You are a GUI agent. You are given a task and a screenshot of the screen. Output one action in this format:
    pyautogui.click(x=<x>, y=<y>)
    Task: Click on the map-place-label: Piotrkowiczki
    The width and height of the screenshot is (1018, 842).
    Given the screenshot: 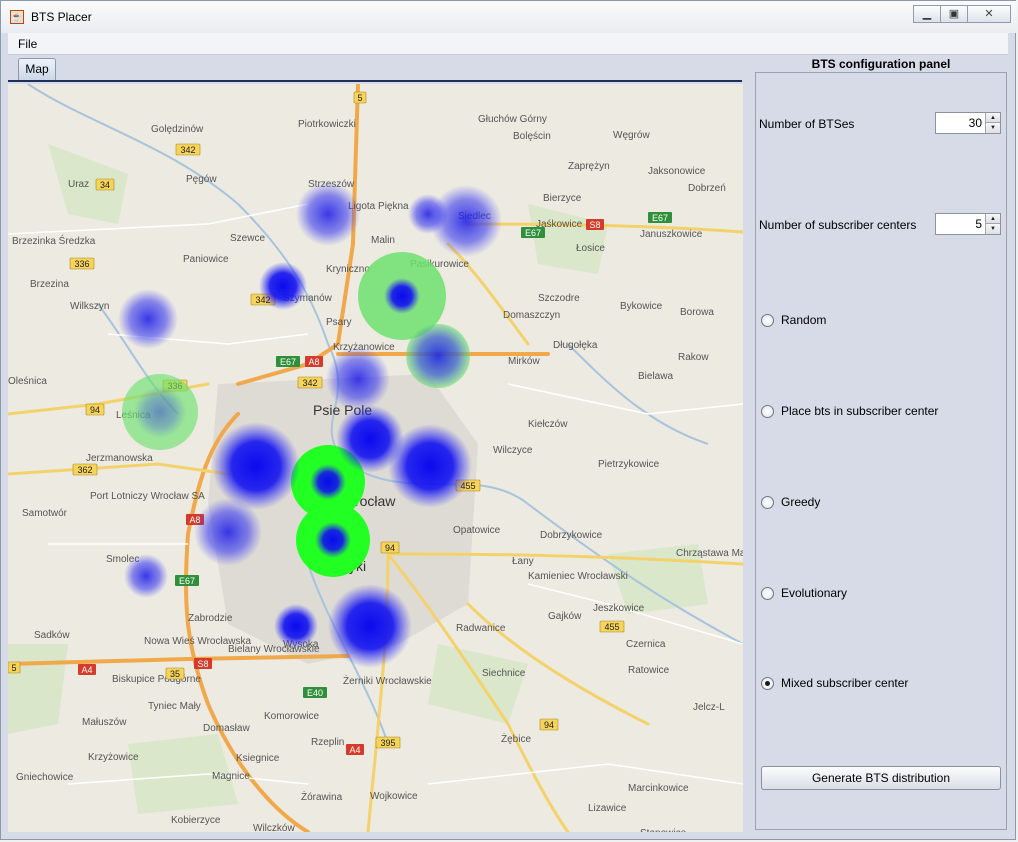 What is the action you would take?
    pyautogui.click(x=327, y=124)
    